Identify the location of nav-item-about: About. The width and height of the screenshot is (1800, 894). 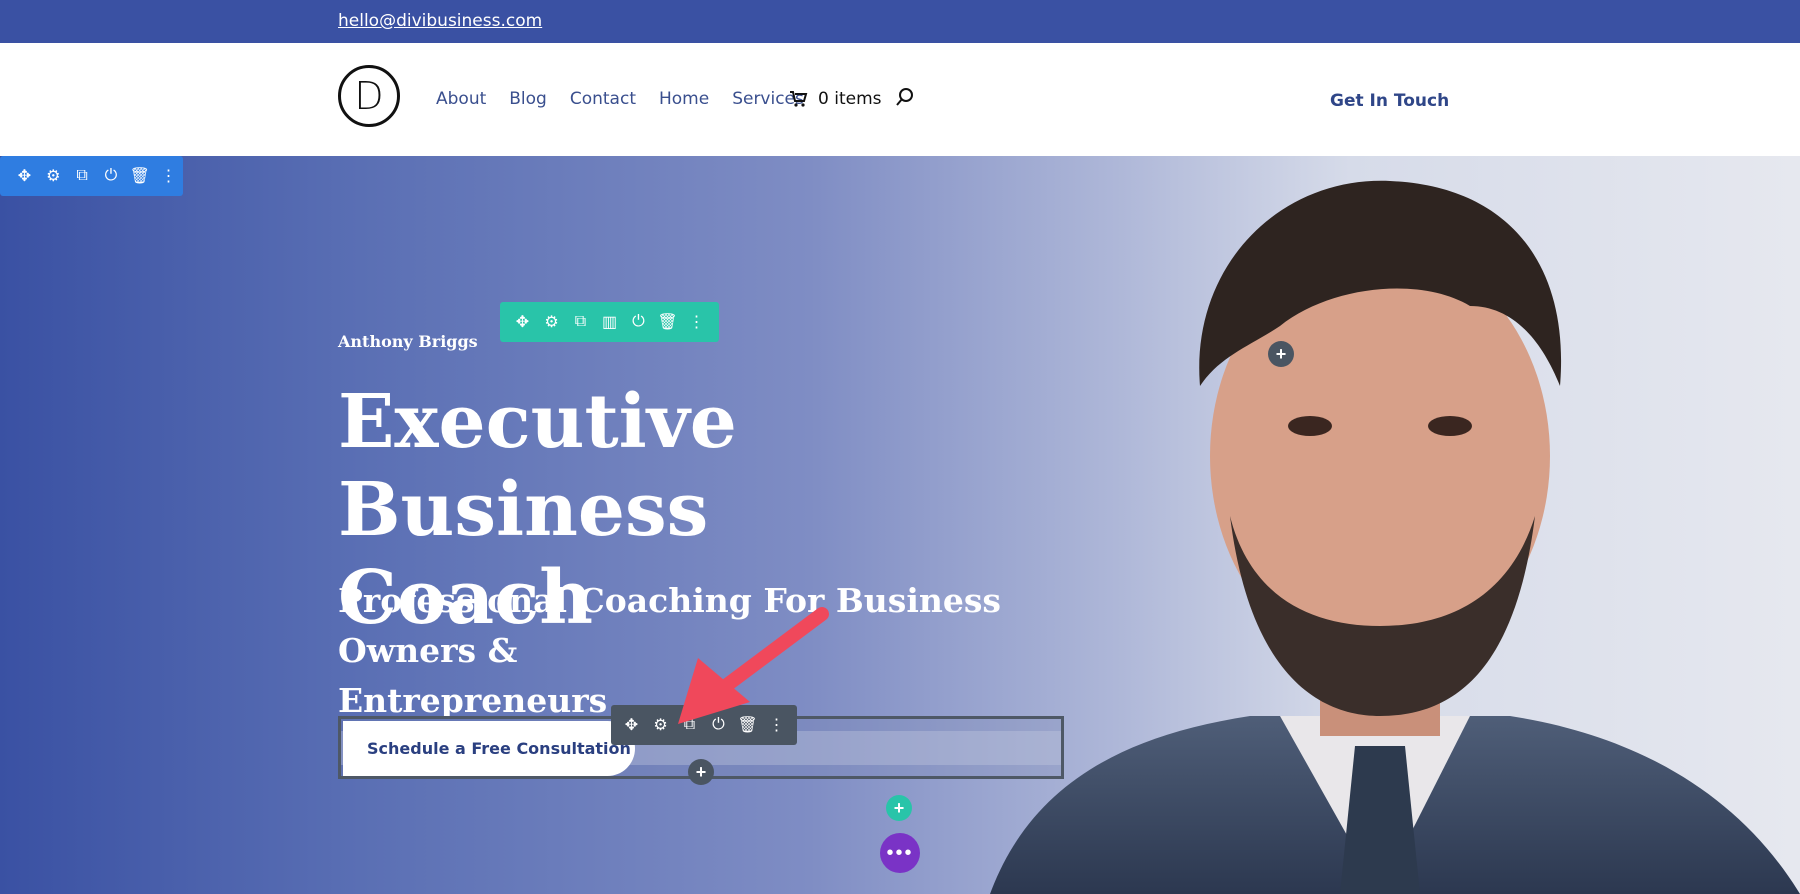
(461, 99).